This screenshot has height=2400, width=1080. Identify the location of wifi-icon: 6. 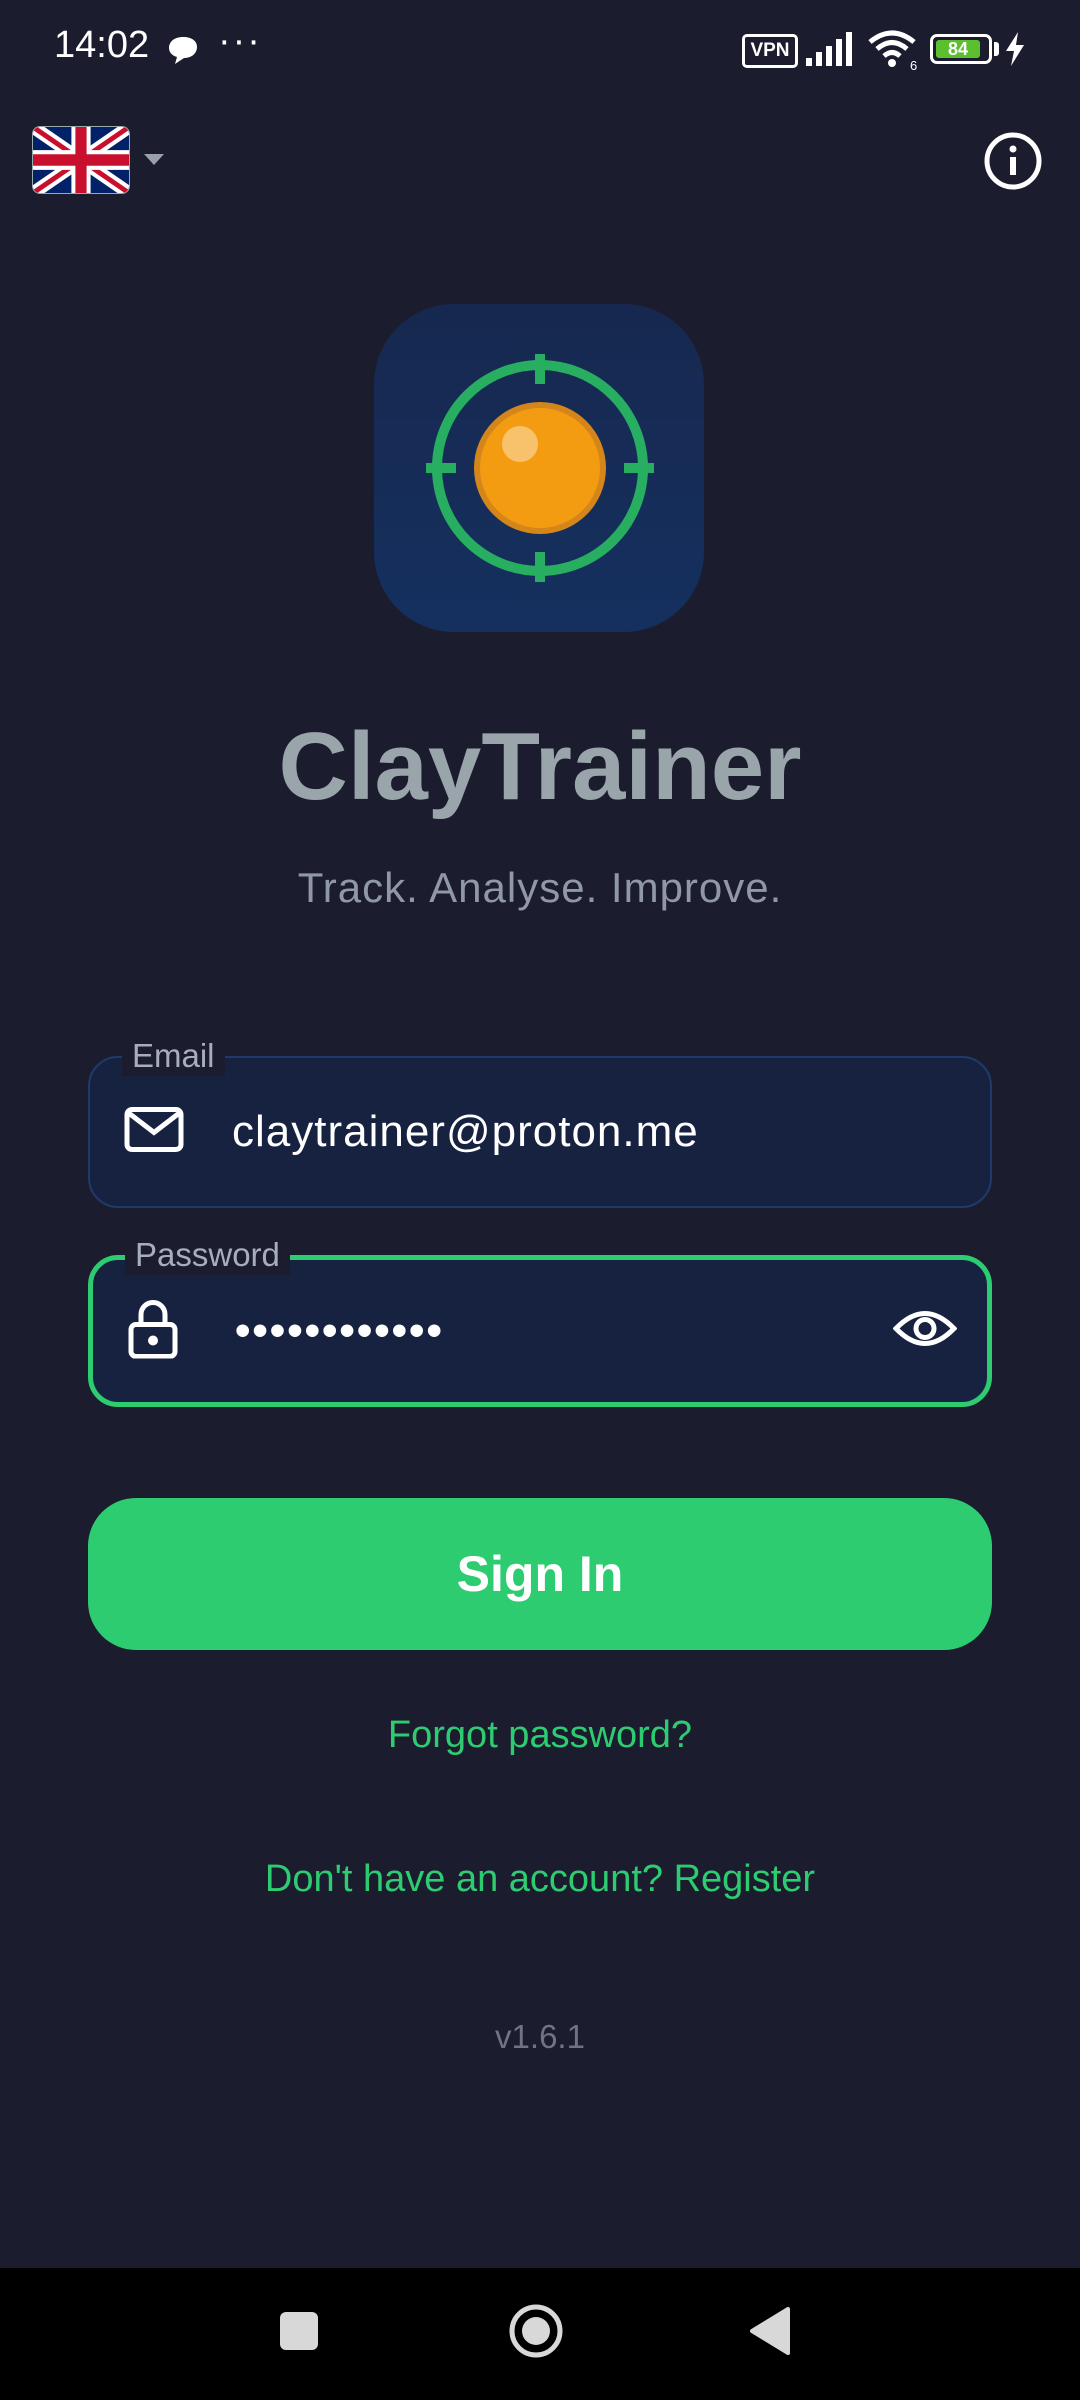
(894, 52).